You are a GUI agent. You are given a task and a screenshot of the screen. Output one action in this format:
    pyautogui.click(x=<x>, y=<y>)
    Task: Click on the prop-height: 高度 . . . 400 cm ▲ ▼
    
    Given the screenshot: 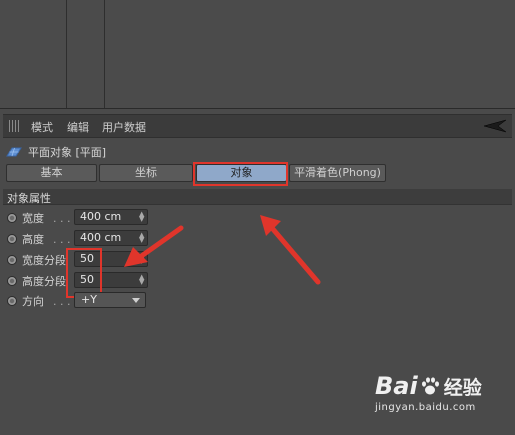 What is the action you would take?
    pyautogui.click(x=107, y=239)
    